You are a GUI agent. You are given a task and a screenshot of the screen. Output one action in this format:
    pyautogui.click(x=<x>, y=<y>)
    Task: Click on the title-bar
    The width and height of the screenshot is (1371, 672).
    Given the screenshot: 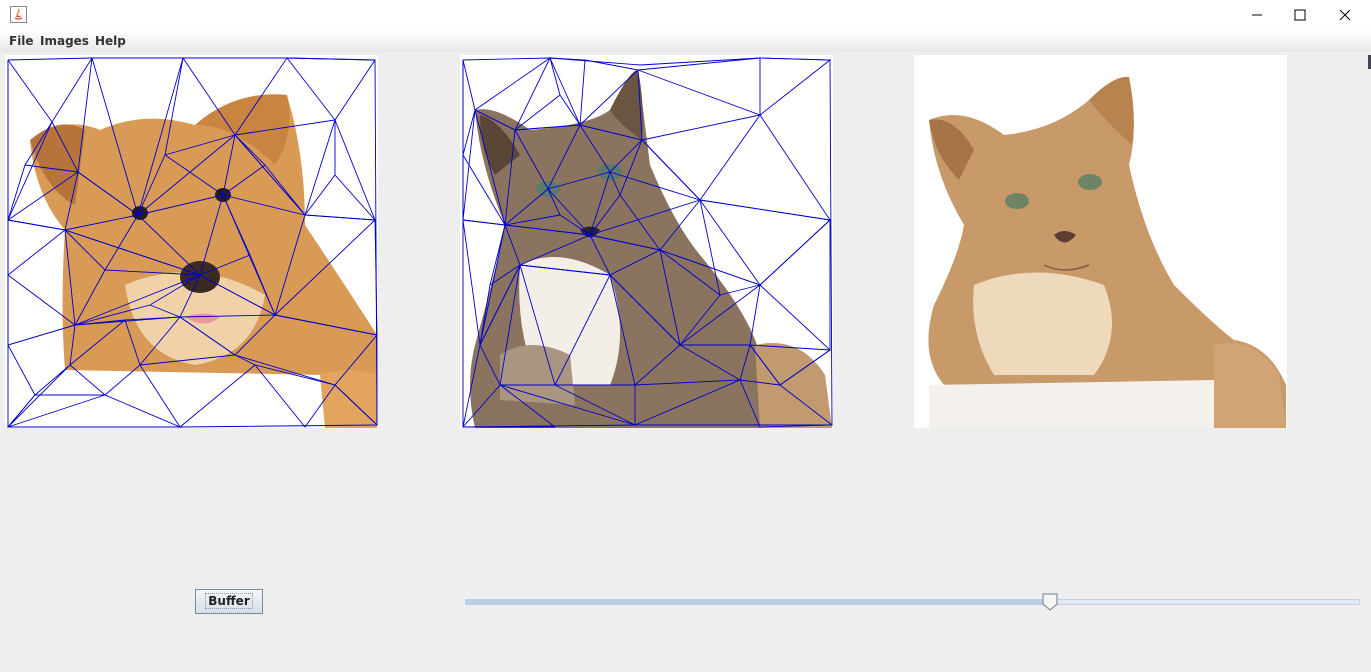 What is the action you would take?
    pyautogui.click(x=685, y=15)
    